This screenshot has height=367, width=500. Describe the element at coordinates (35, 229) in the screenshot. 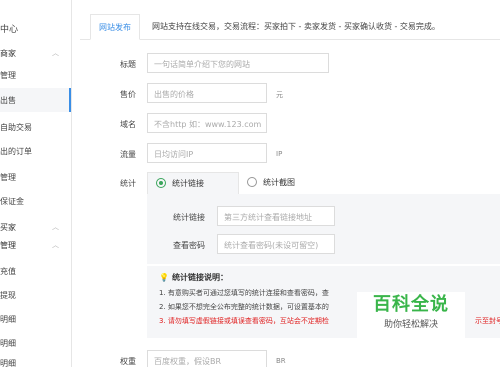

I see `sidebar-group-buyer: 买家 ︿` at that location.